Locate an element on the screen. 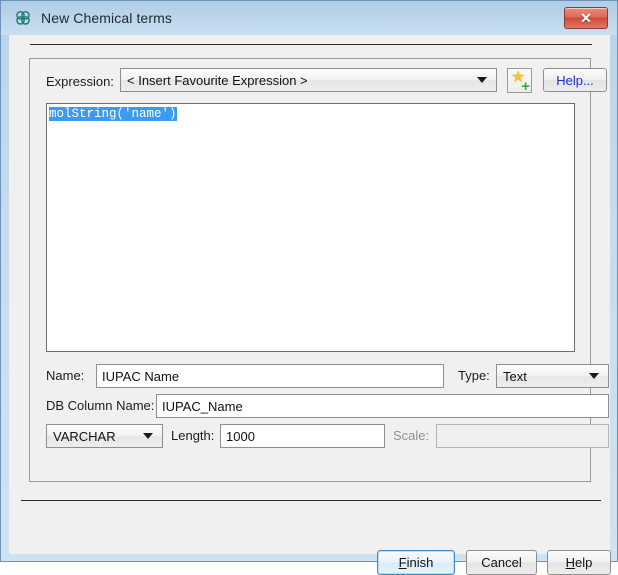 The width and height of the screenshot is (618, 575). db-column-label: DB Column Name: is located at coordinates (100, 405).